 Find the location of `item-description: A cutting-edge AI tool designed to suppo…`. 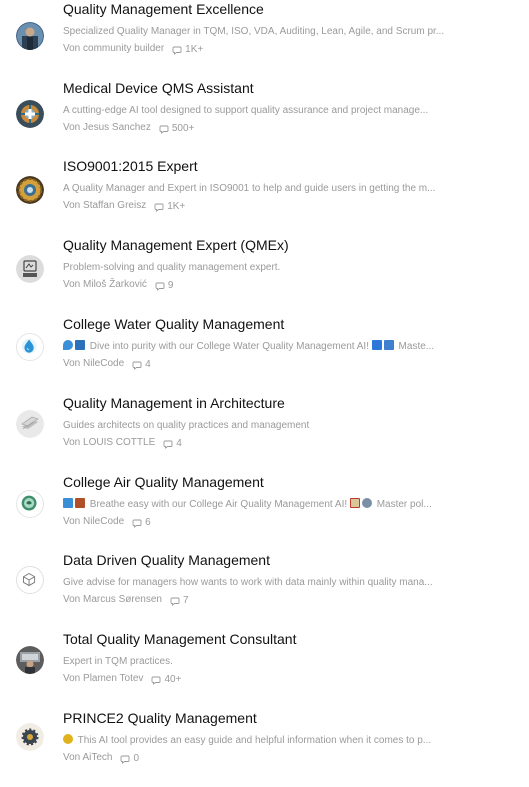

item-description: A cutting-edge AI tool designed to suppo… is located at coordinates (246, 110).